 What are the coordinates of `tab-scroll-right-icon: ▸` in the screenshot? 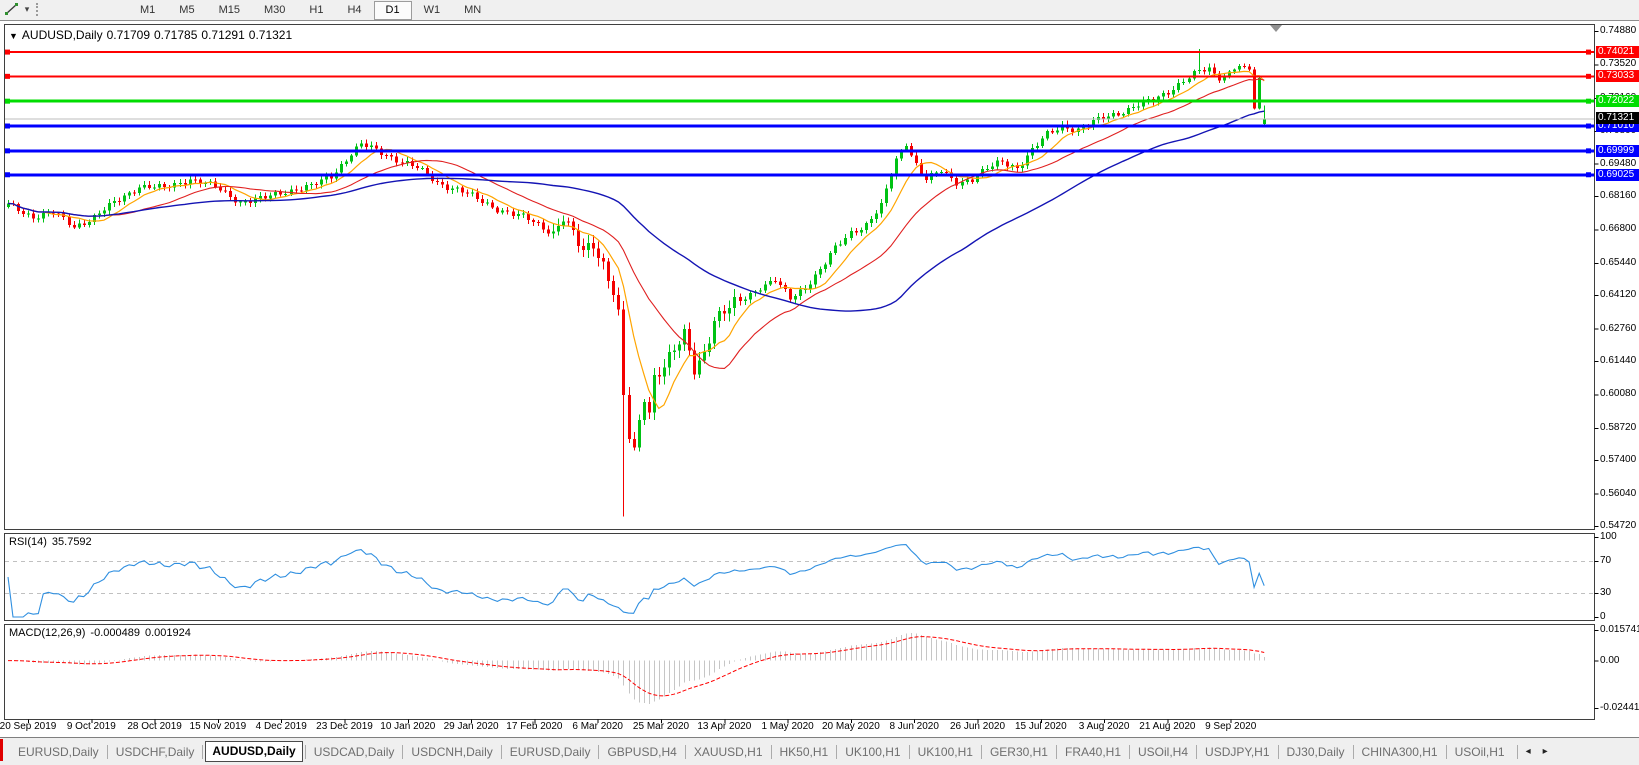 It's located at (1545, 751).